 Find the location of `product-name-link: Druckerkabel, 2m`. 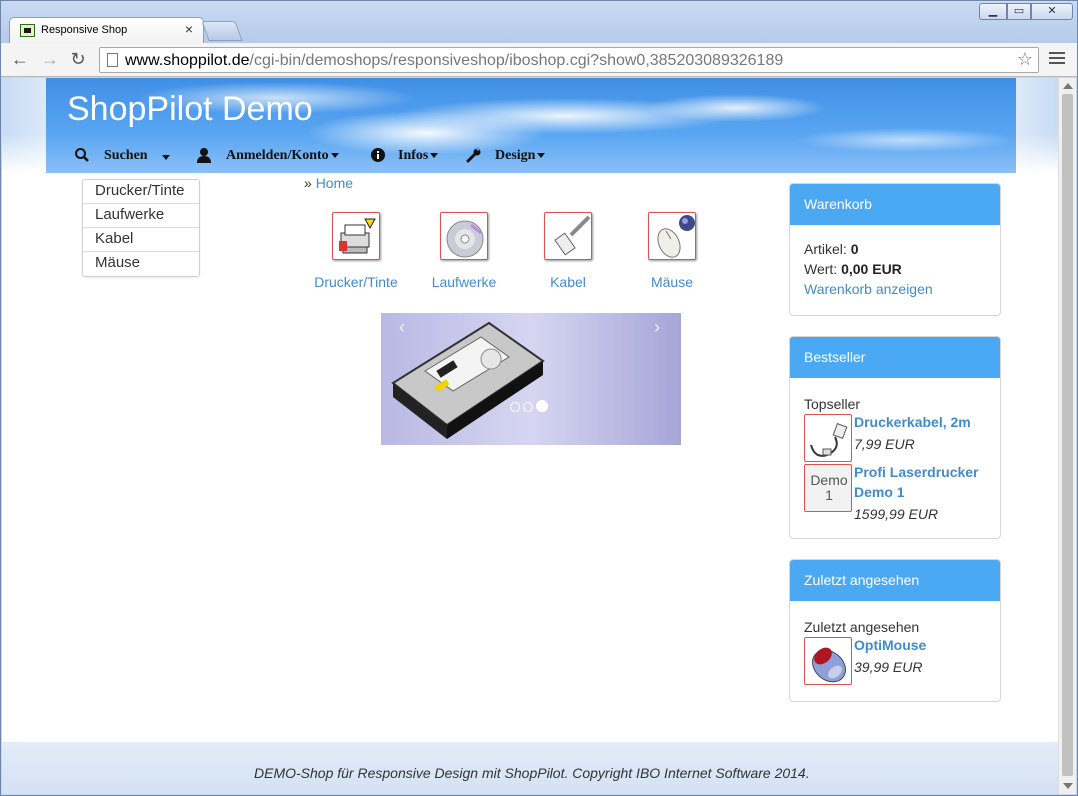

product-name-link: Druckerkabel, 2m is located at coordinates (929, 422).